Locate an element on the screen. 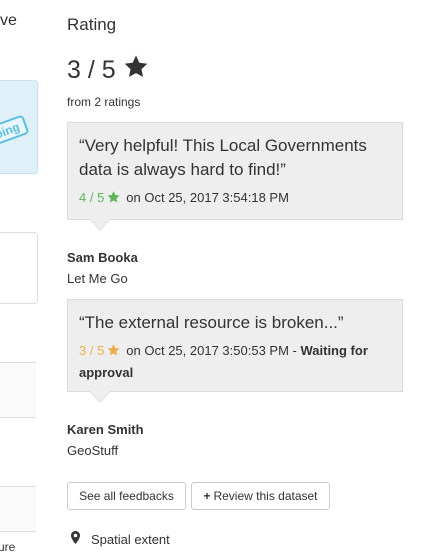  spatial-extent-label: Spatial extent is located at coordinates (130, 539).